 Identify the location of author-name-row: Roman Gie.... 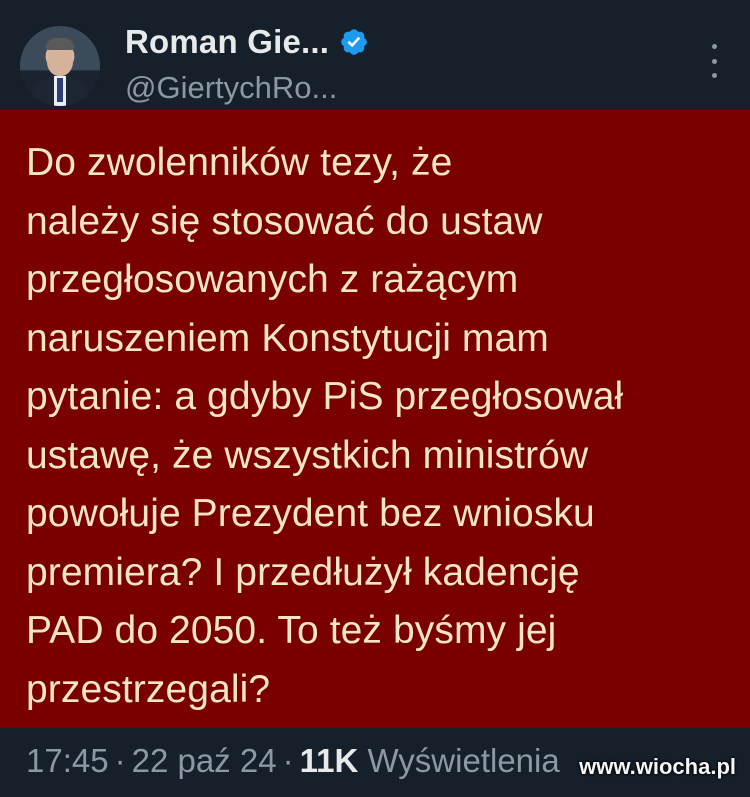
(247, 42).